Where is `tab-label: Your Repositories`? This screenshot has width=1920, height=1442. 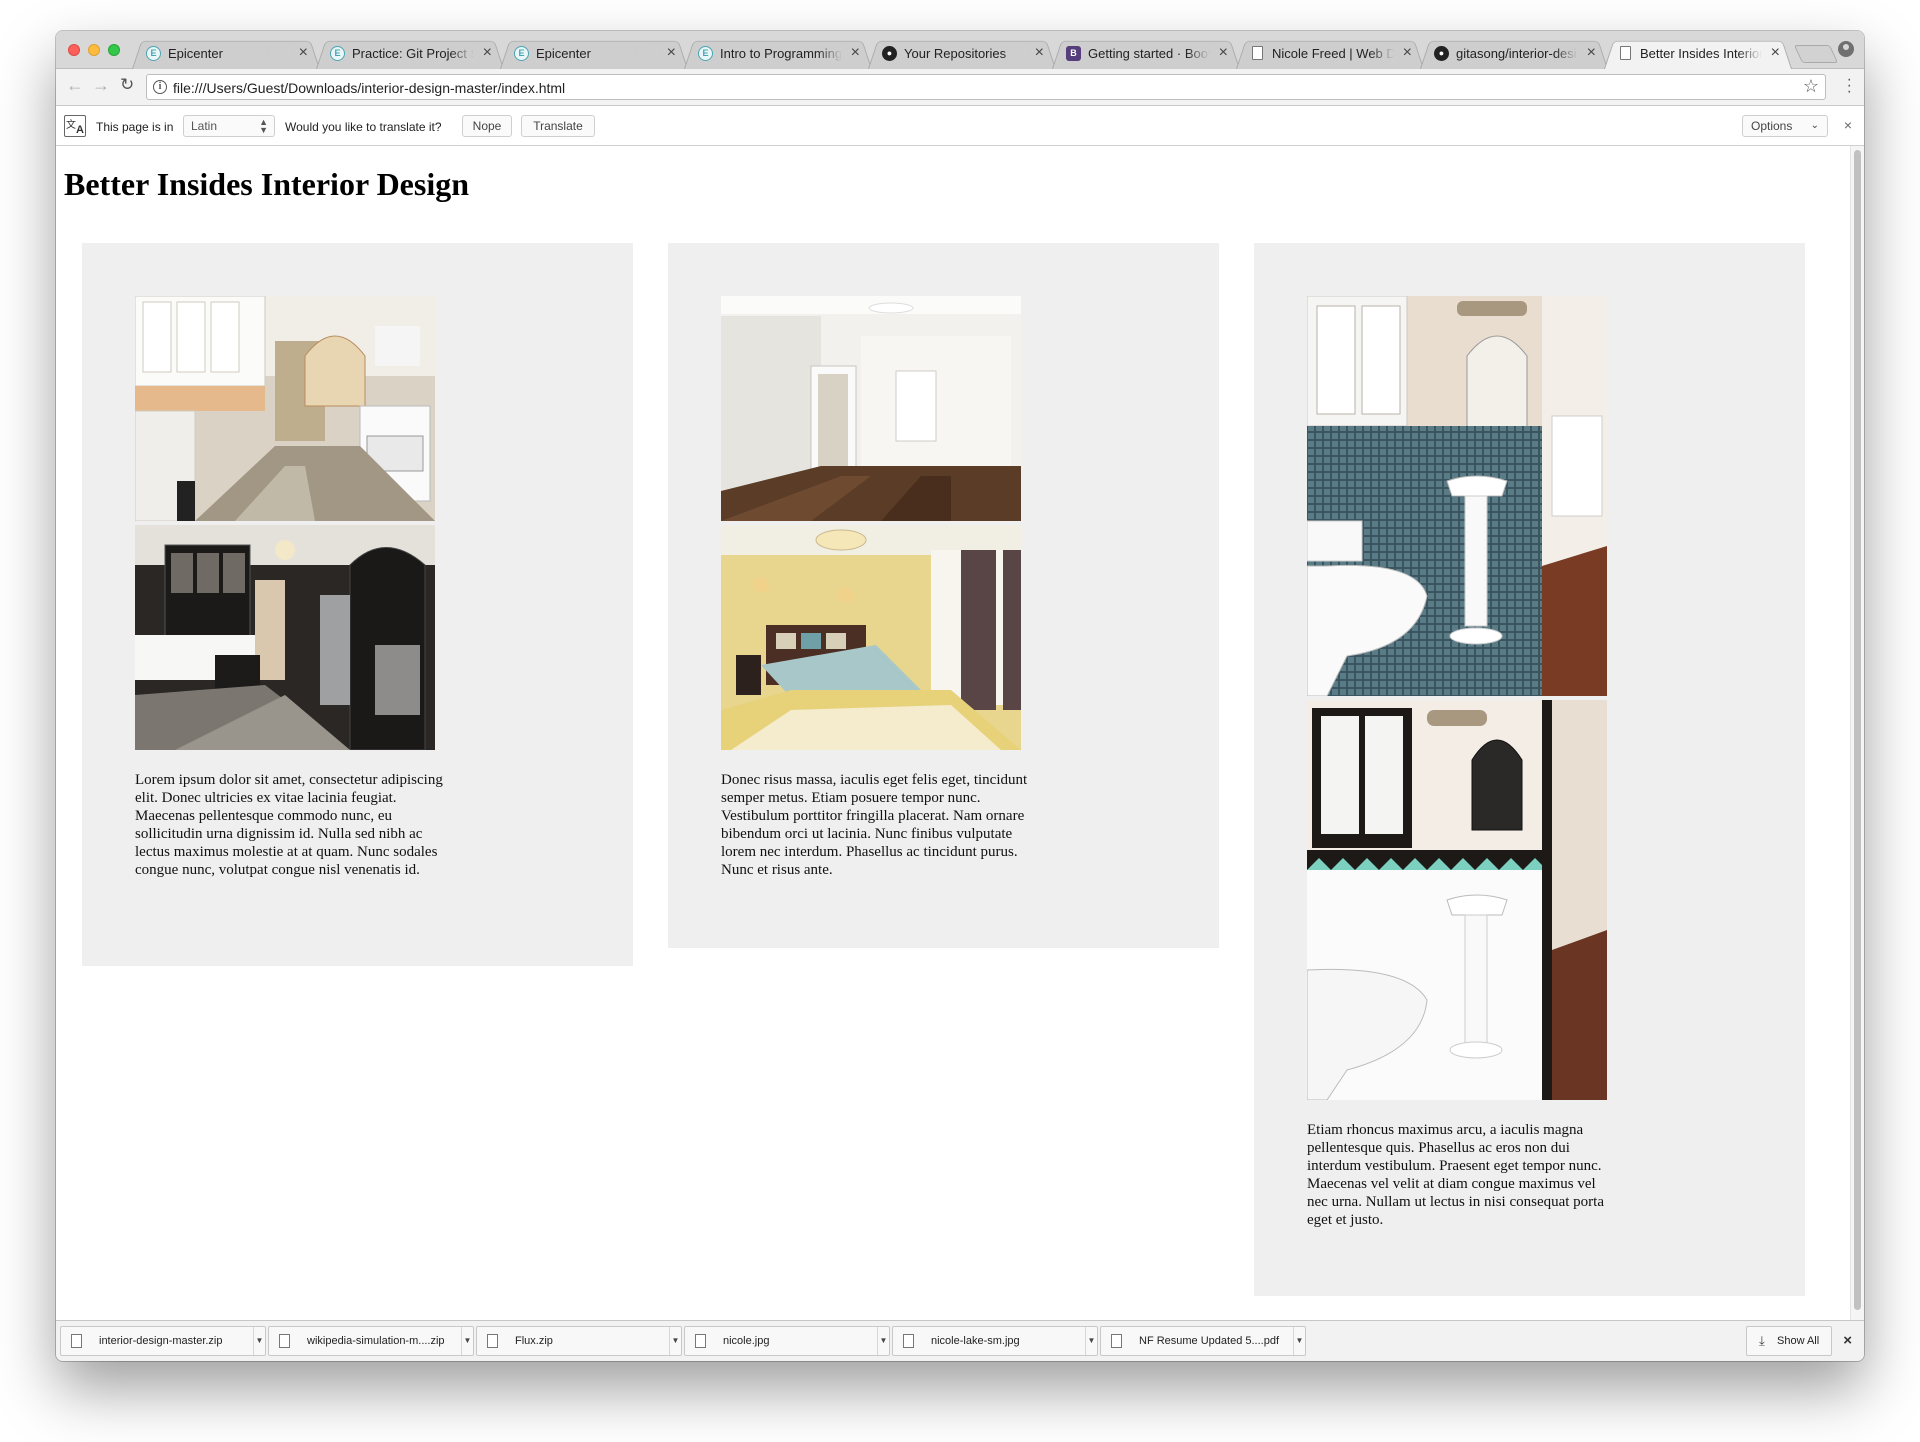
tab-label: Your Repositories is located at coordinates (965, 53).